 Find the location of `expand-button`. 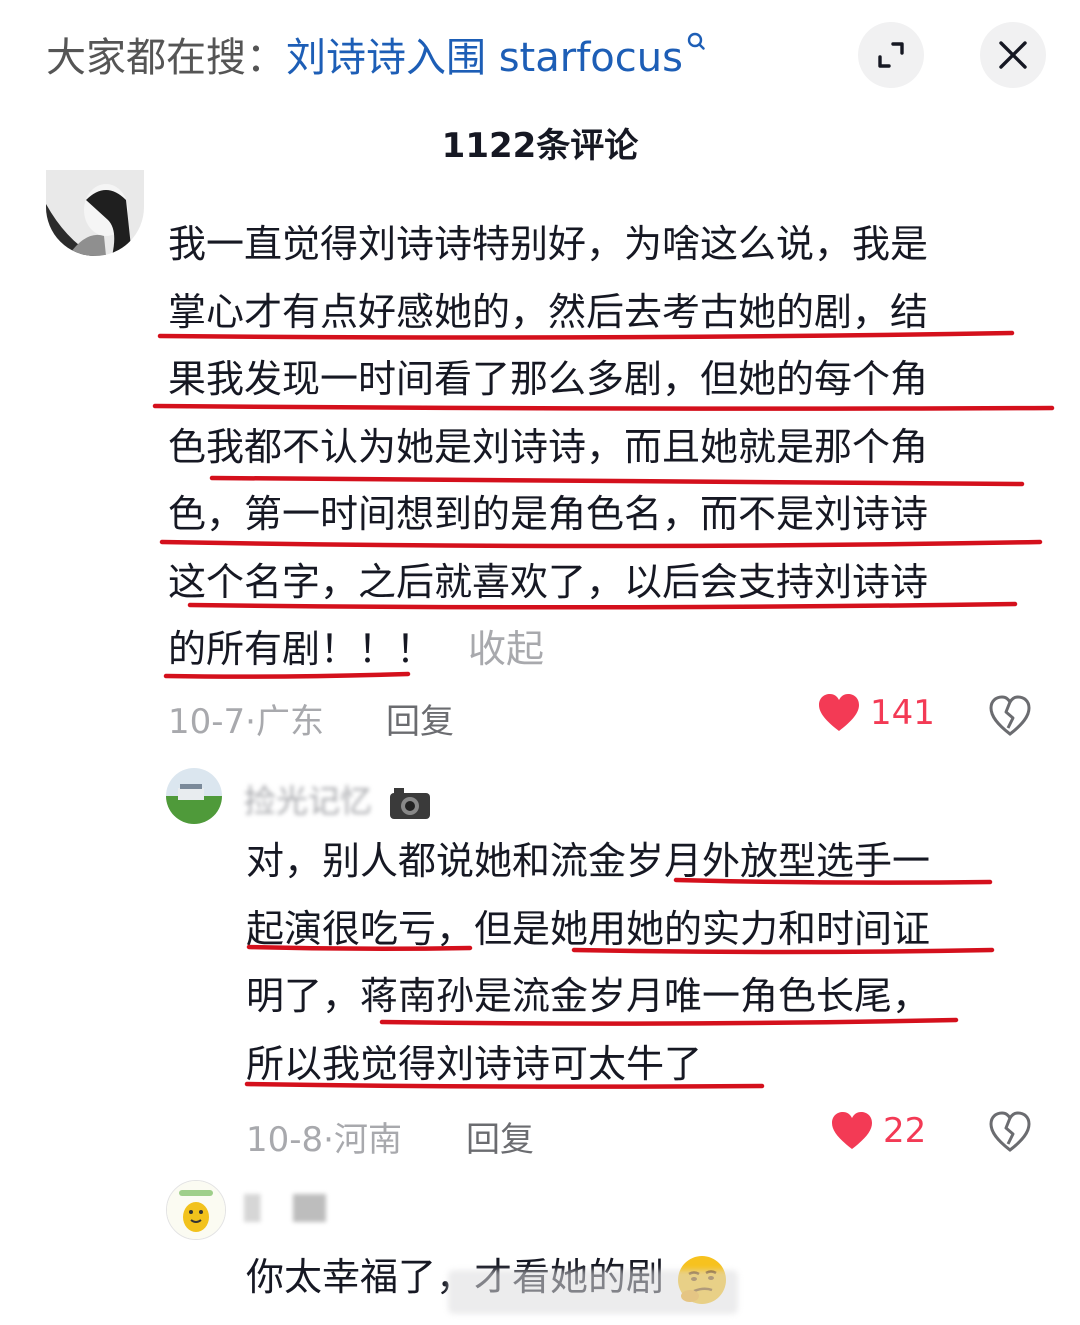

expand-button is located at coordinates (891, 55).